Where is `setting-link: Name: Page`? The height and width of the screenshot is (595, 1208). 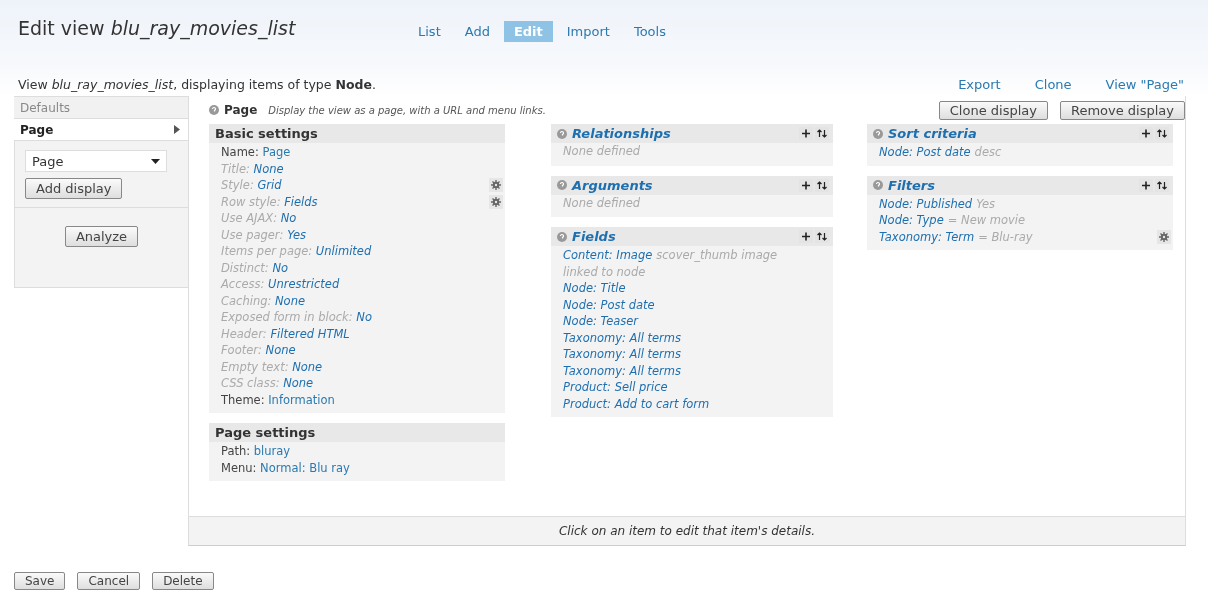
setting-link: Name: Page is located at coordinates (256, 152).